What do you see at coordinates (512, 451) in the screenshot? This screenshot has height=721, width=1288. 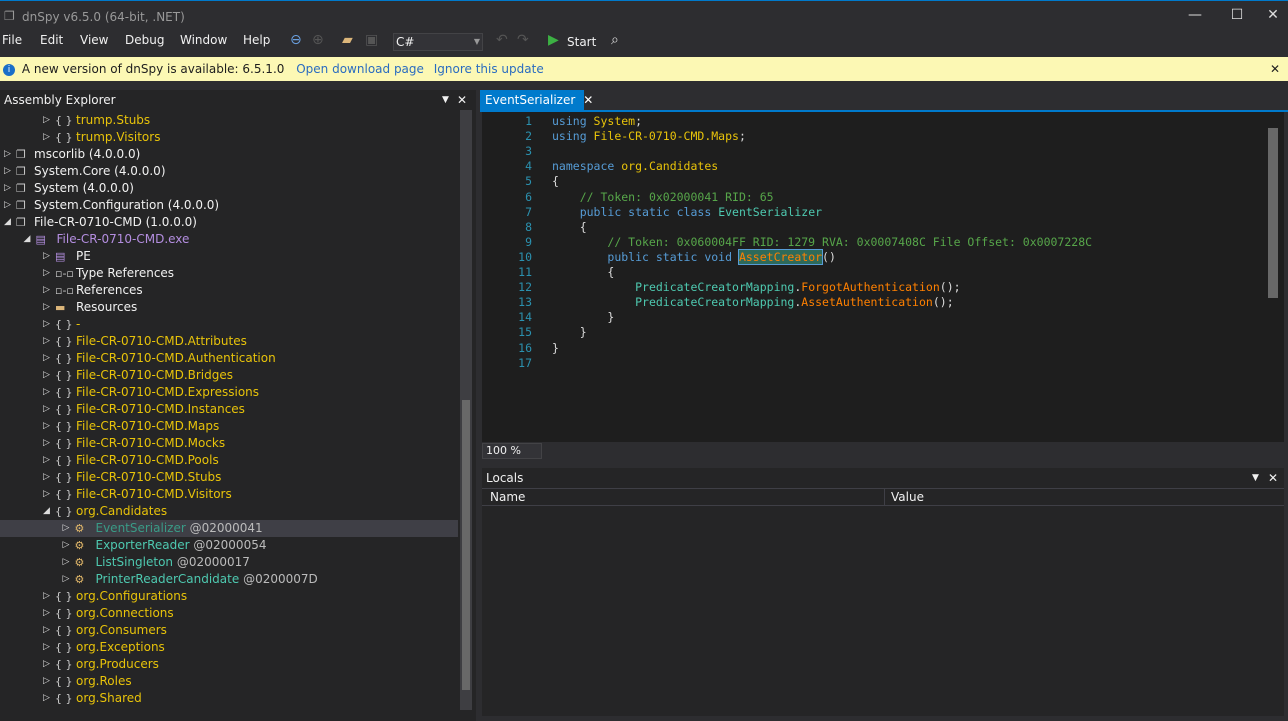 I see `zoom-select: 100 %` at bounding box center [512, 451].